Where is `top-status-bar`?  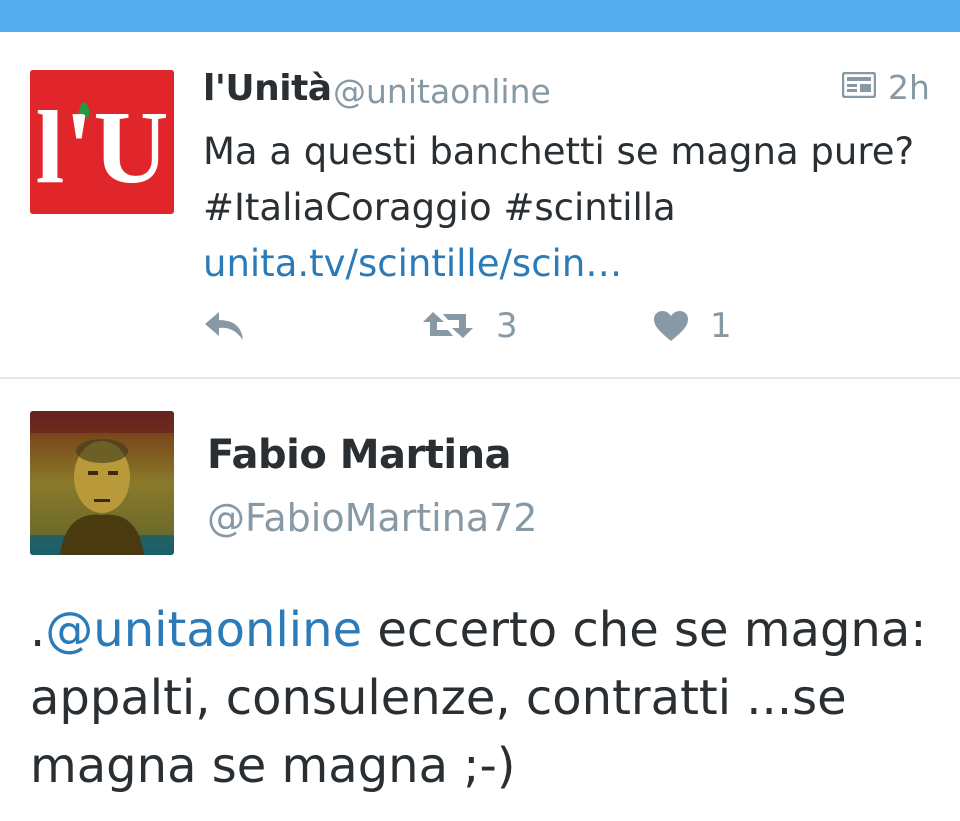 top-status-bar is located at coordinates (480, 16).